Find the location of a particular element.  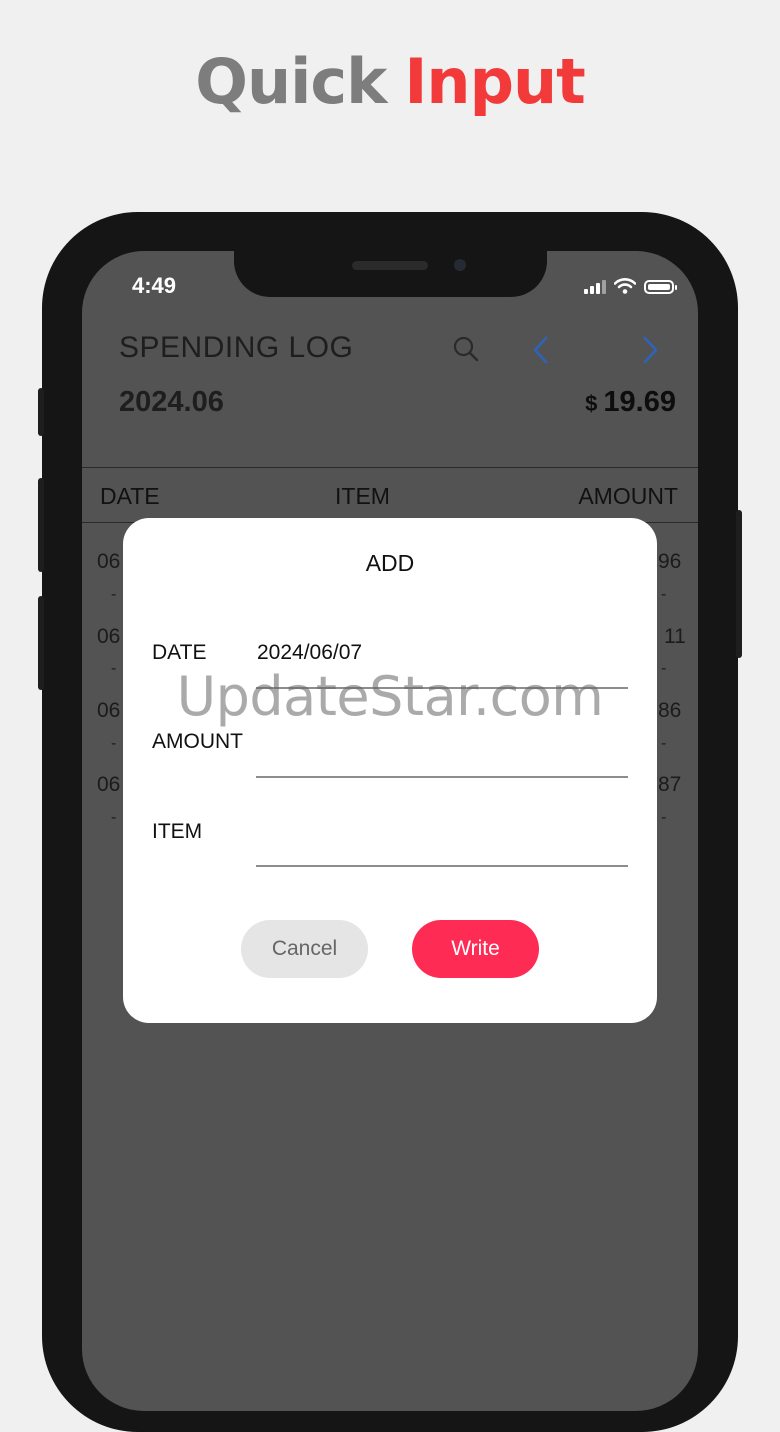

column-header-date: DATE is located at coordinates (130, 496).